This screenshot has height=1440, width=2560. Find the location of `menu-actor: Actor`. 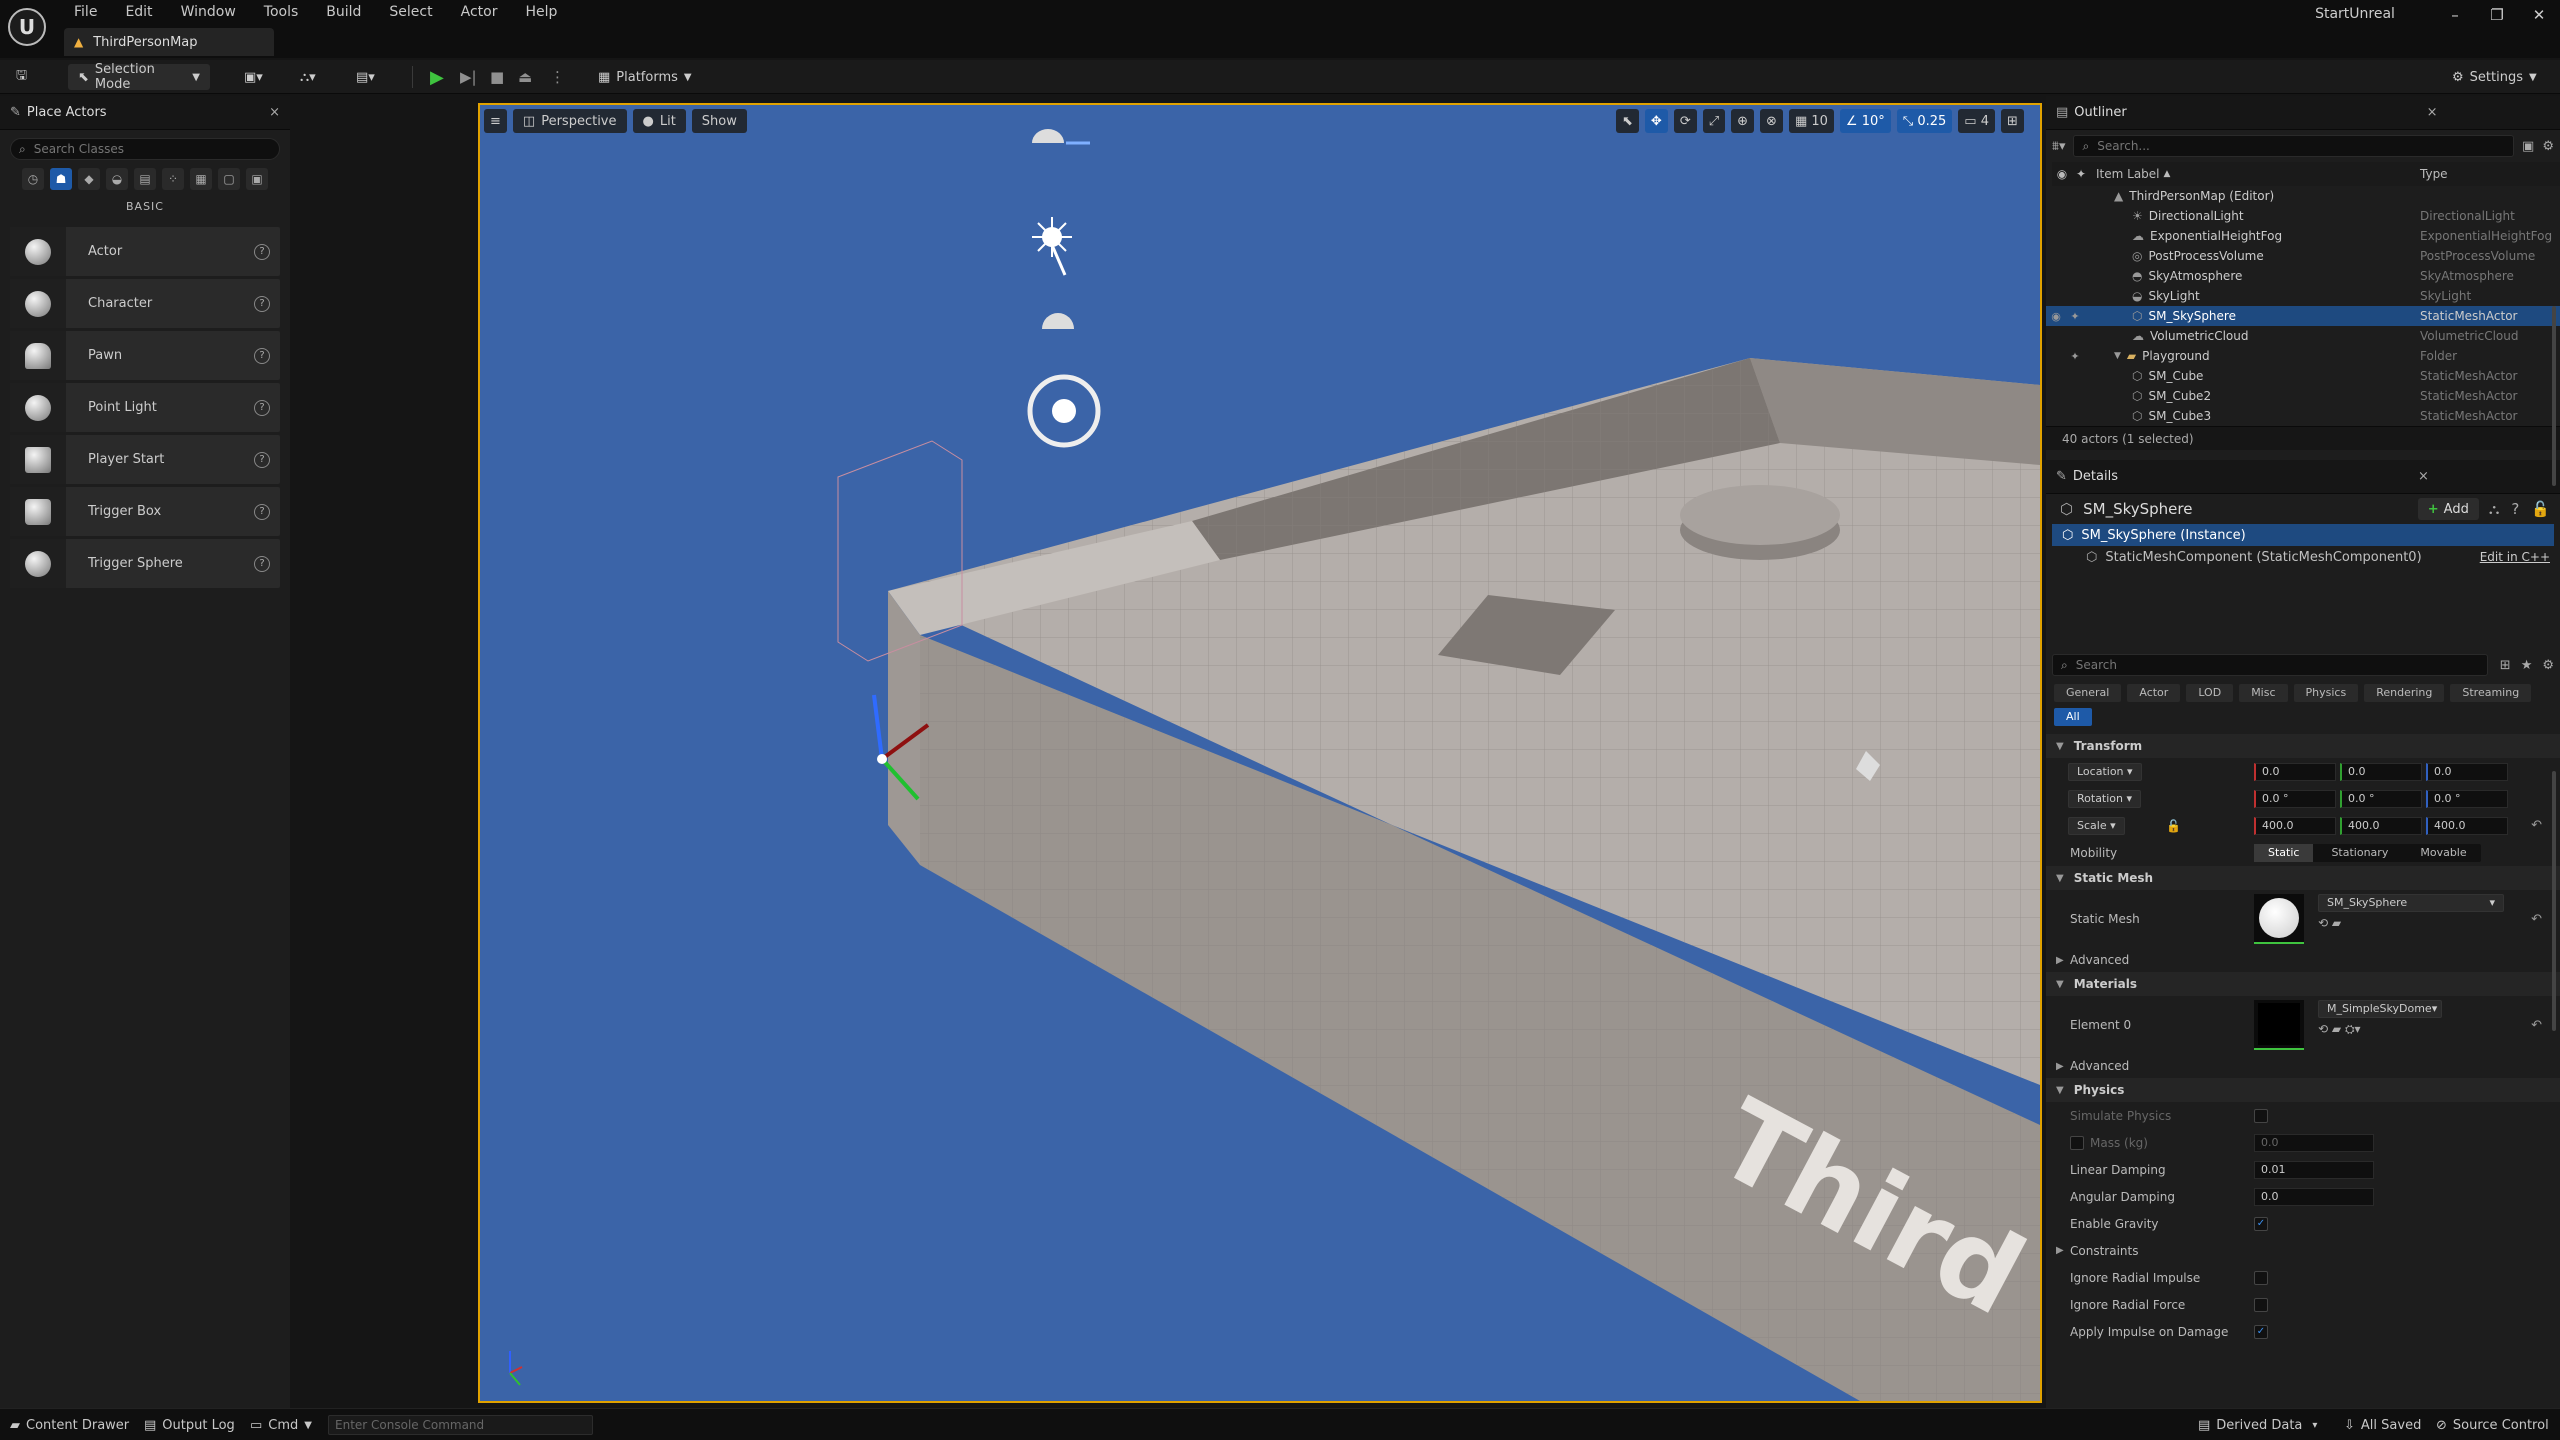

menu-actor: Actor is located at coordinates (479, 12).